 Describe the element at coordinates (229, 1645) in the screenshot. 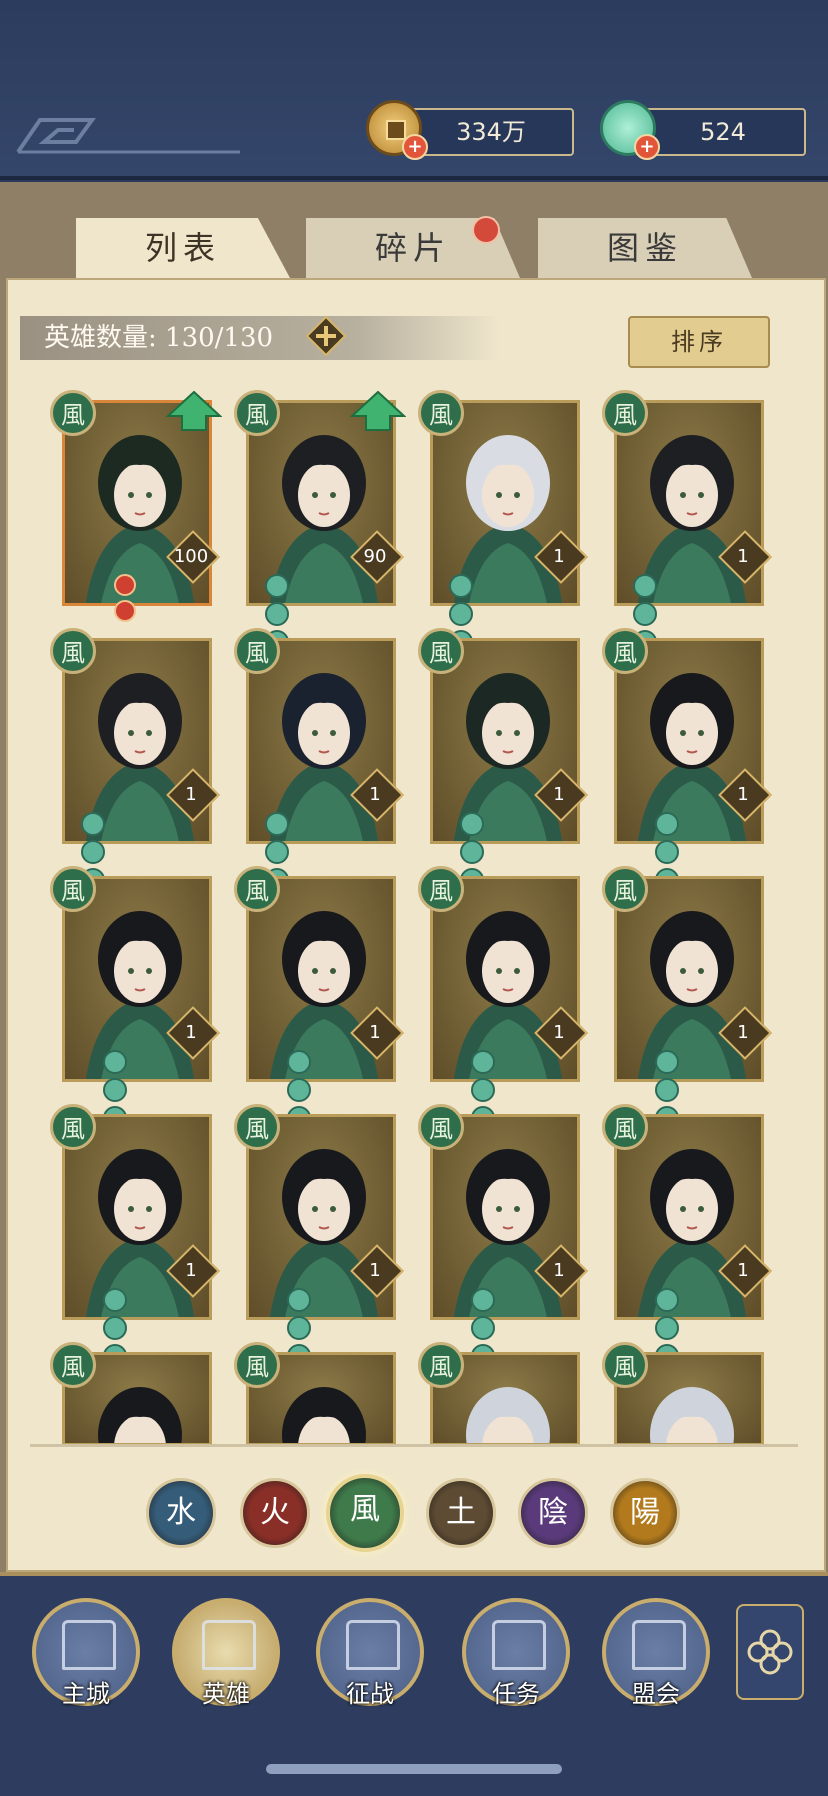

I see `hero-portrait-icon` at that location.